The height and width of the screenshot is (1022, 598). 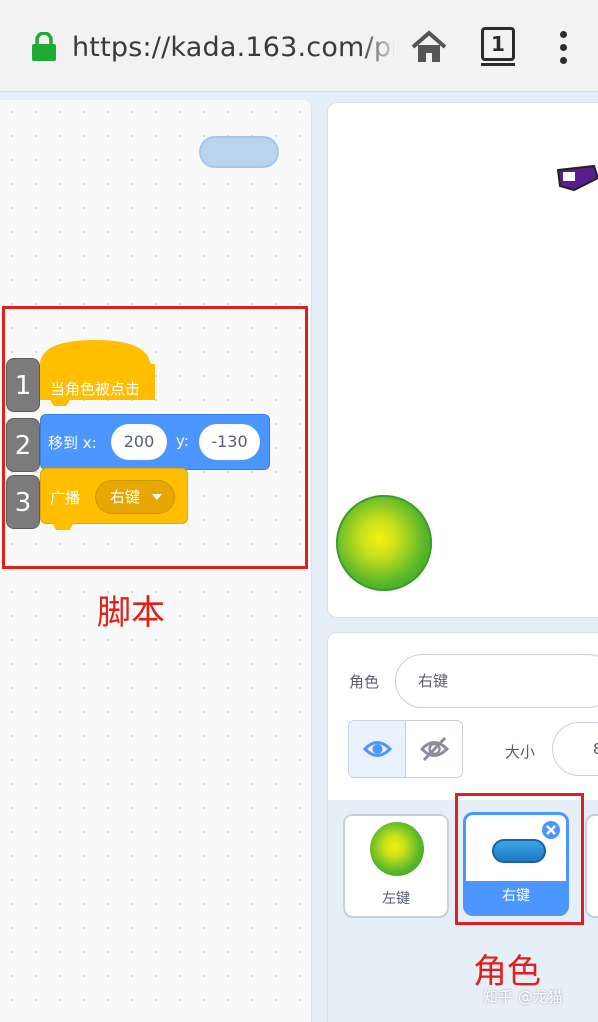 I want to click on sprite-name-input: 右键, so click(x=496, y=681).